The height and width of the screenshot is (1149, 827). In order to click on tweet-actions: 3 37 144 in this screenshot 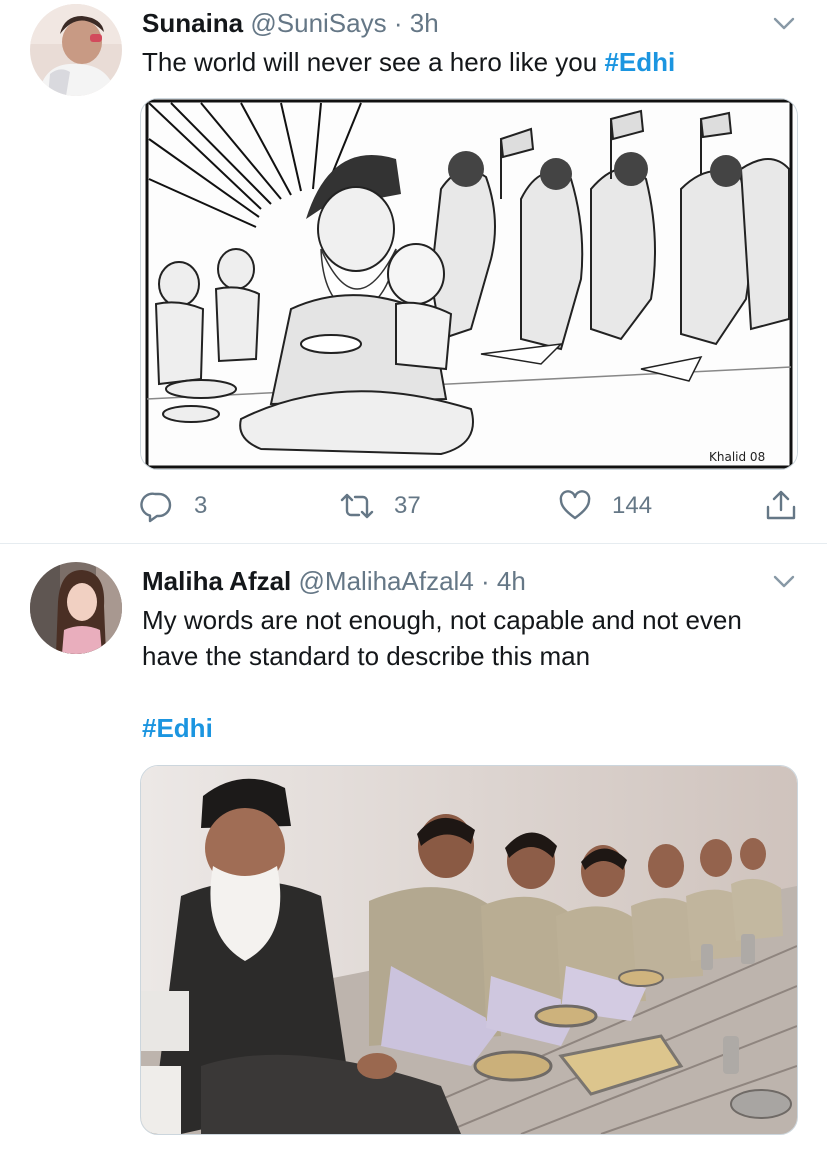, I will do `click(470, 506)`.